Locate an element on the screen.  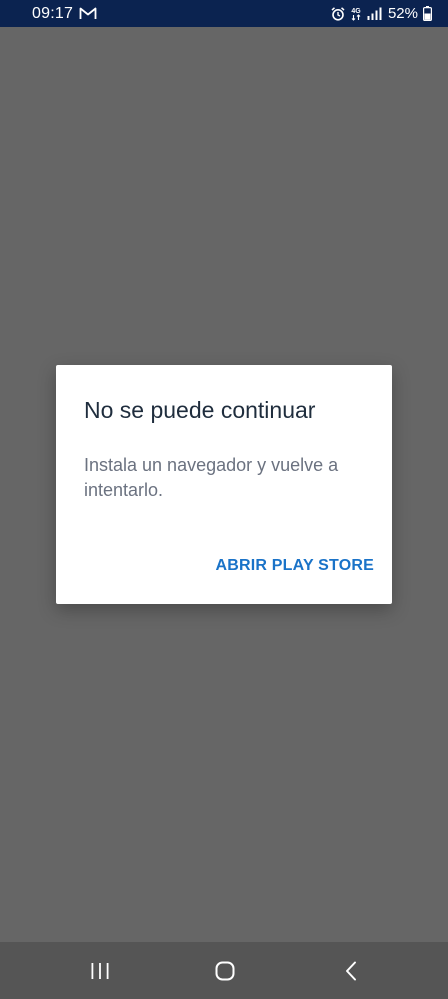
status-left: 09:17 is located at coordinates (64, 14).